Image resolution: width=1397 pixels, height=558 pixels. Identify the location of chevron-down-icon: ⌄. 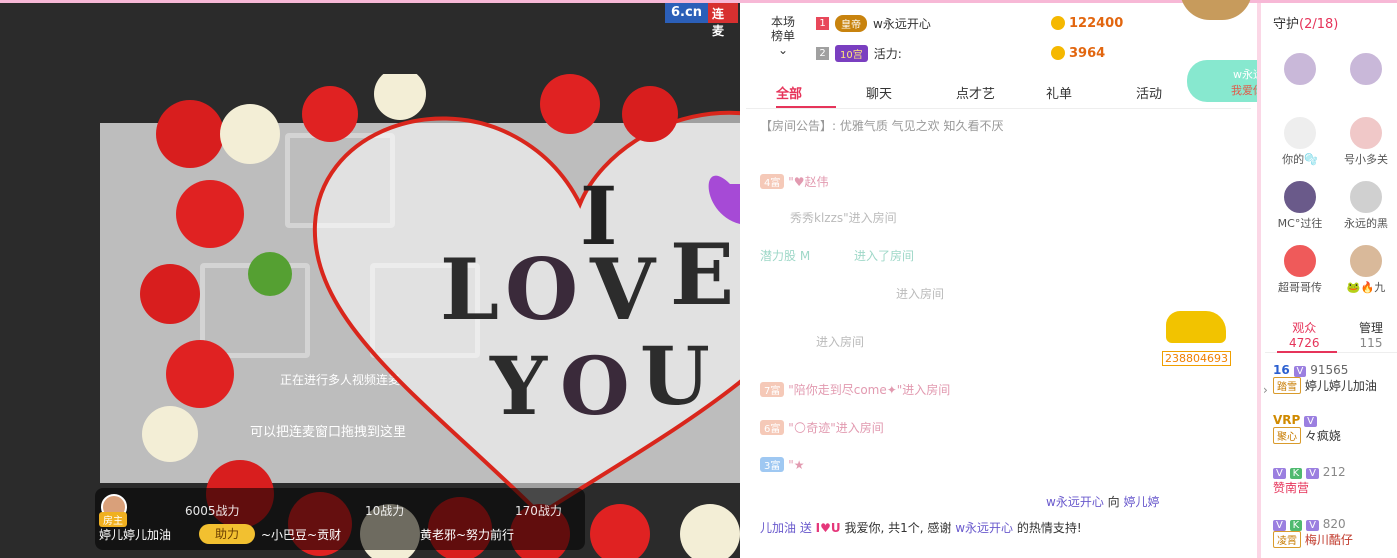
(783, 50).